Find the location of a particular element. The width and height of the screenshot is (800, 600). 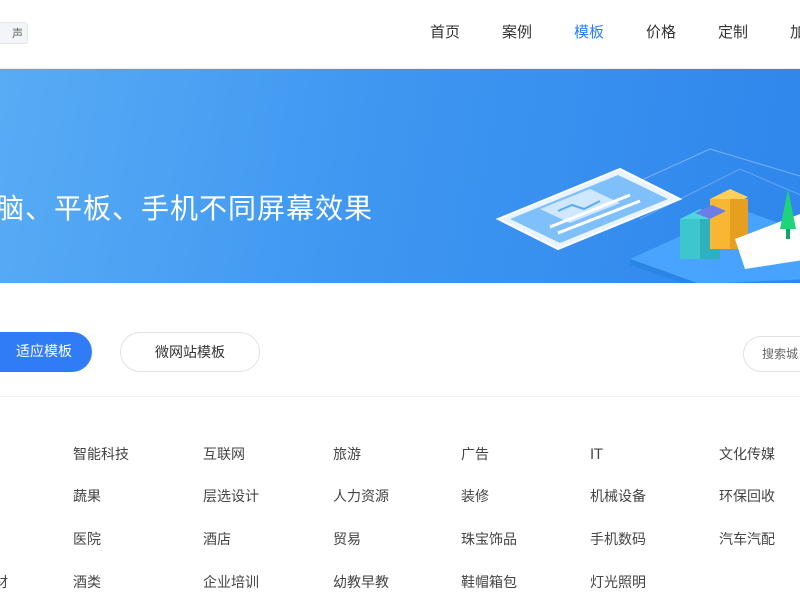

template-filter-bar: 适应模板 微网站模板 搜索城 is located at coordinates (400, 353).